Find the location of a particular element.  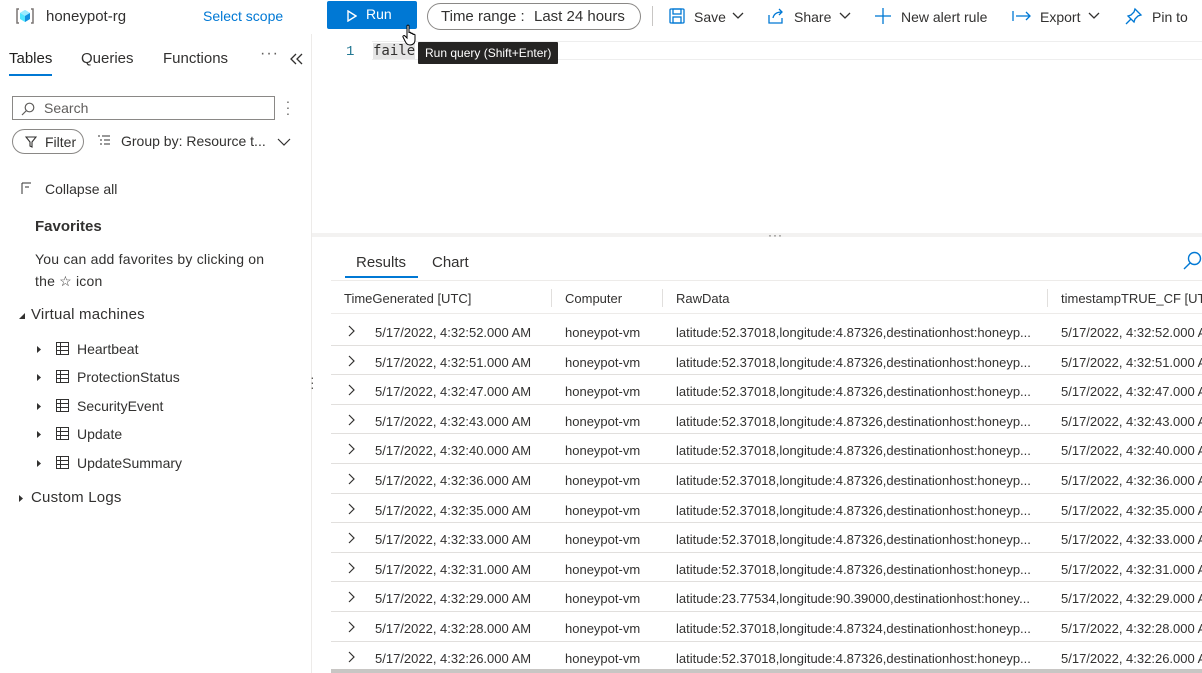

save-button: Save is located at coordinates (708, 16).